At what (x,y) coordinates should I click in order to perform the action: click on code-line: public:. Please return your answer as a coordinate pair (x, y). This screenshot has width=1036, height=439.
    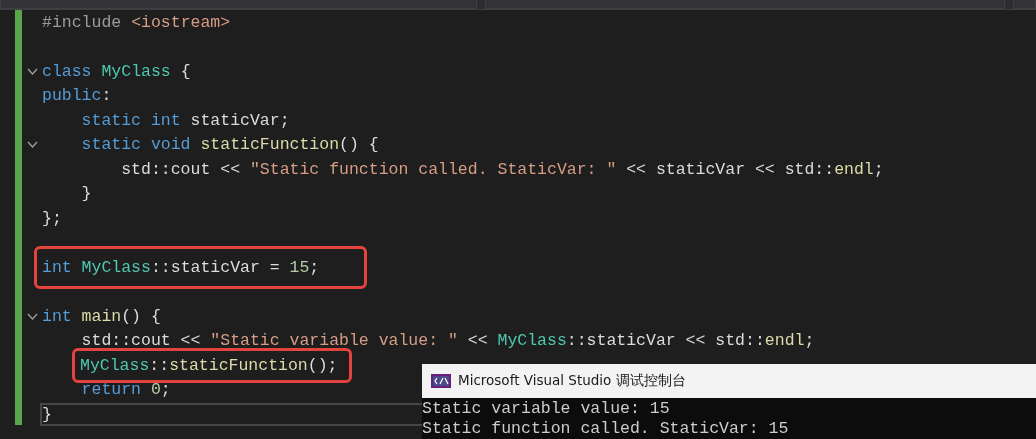
    Looking at the image, I should click on (77, 96).